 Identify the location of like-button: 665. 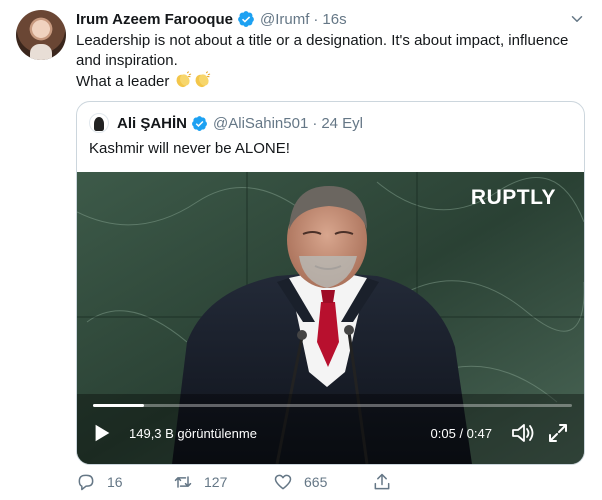
(300, 482).